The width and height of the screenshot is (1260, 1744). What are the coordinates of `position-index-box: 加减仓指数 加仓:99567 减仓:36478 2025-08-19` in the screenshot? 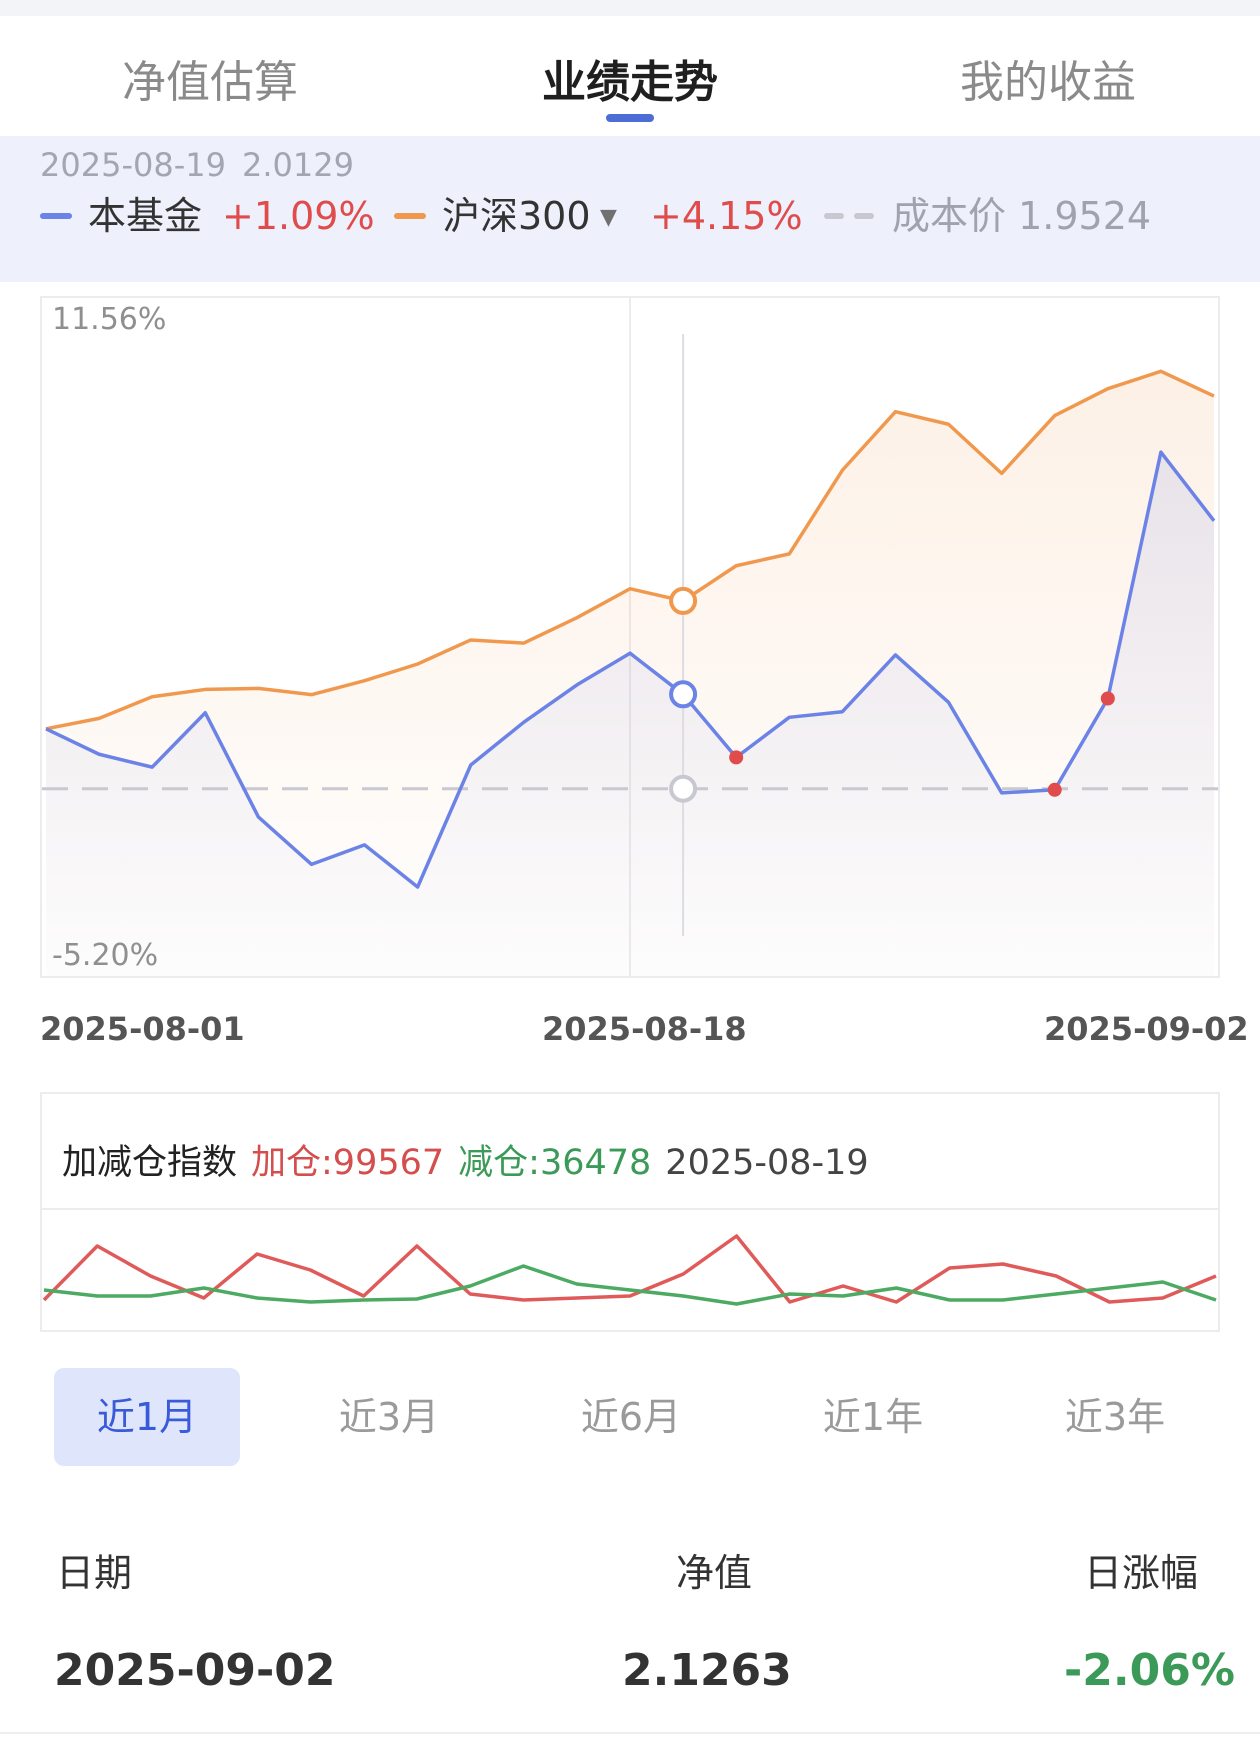 It's located at (630, 1212).